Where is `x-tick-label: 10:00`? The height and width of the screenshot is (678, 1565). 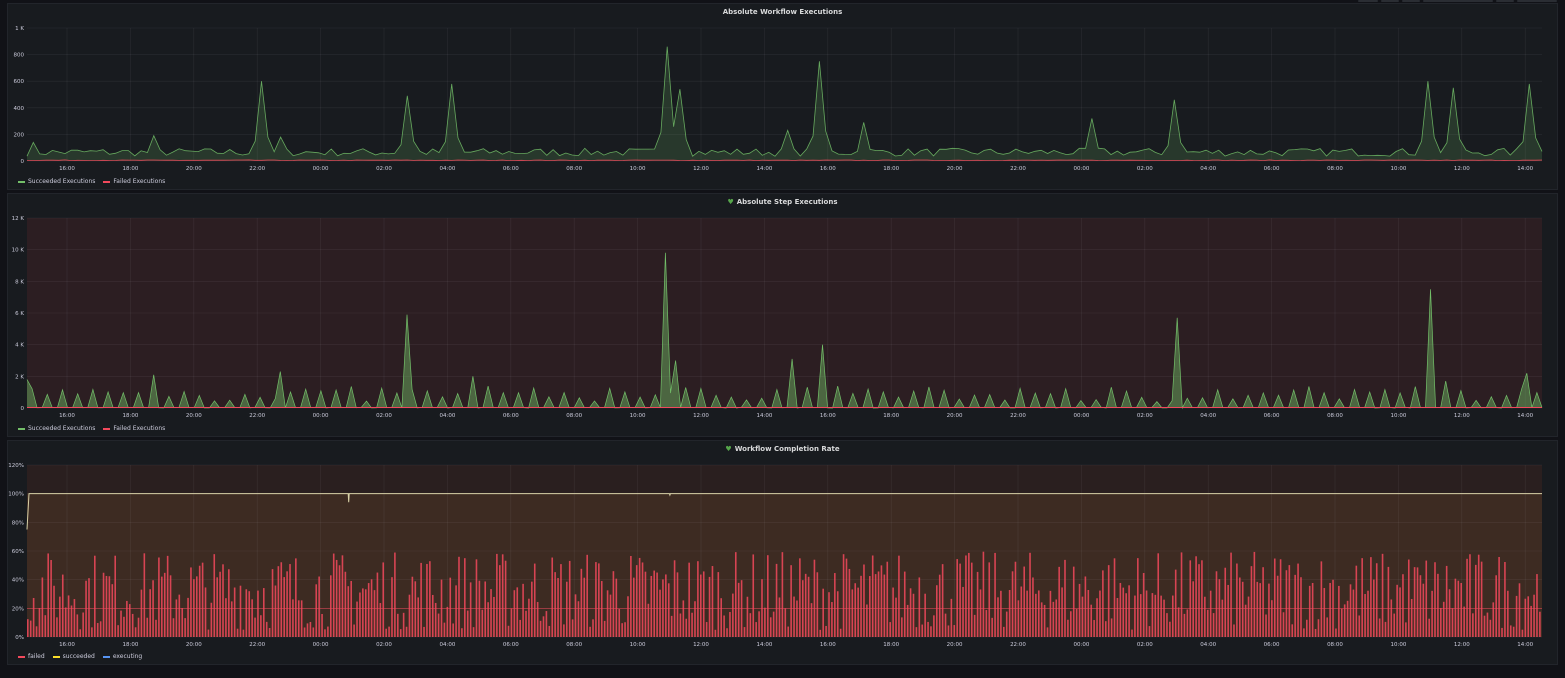 x-tick-label: 10:00 is located at coordinates (1398, 169).